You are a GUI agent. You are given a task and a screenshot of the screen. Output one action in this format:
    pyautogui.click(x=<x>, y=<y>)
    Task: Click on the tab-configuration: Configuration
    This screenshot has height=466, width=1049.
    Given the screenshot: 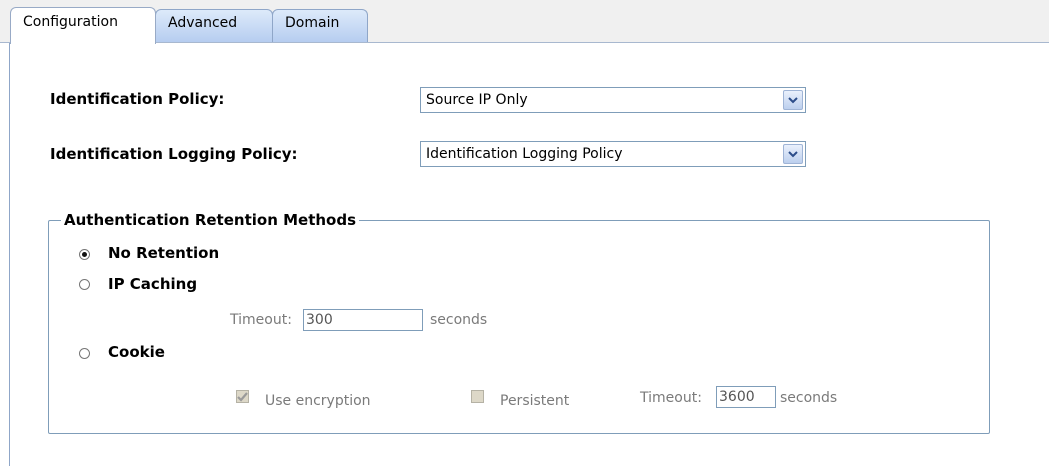 What is the action you would take?
    pyautogui.click(x=83, y=25)
    